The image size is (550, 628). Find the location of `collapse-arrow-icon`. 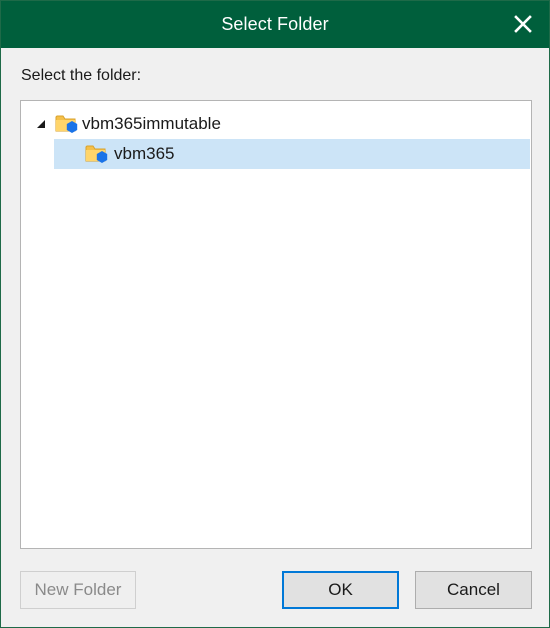

collapse-arrow-icon is located at coordinates (41, 124).